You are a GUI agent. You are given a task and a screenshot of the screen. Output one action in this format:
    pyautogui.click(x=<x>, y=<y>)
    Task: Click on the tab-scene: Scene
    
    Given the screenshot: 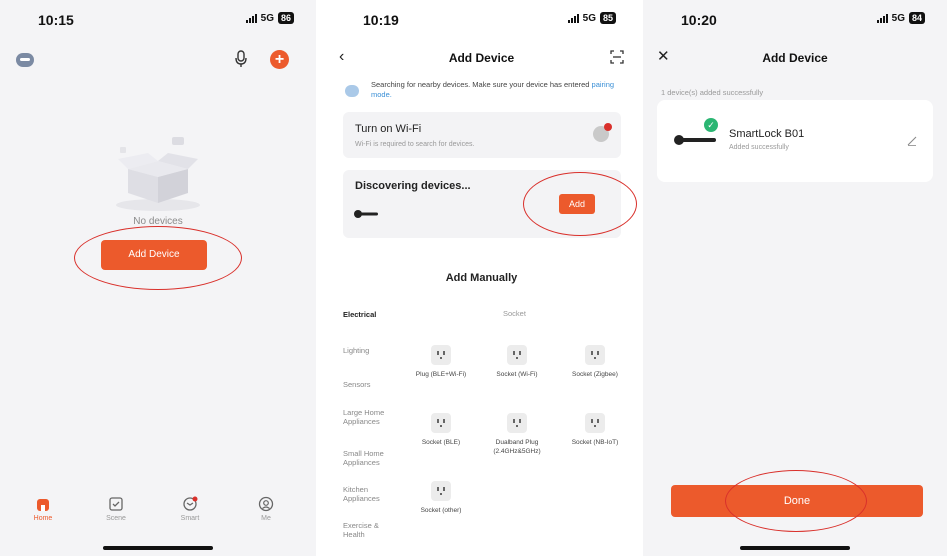 What is the action you would take?
    pyautogui.click(x=116, y=509)
    